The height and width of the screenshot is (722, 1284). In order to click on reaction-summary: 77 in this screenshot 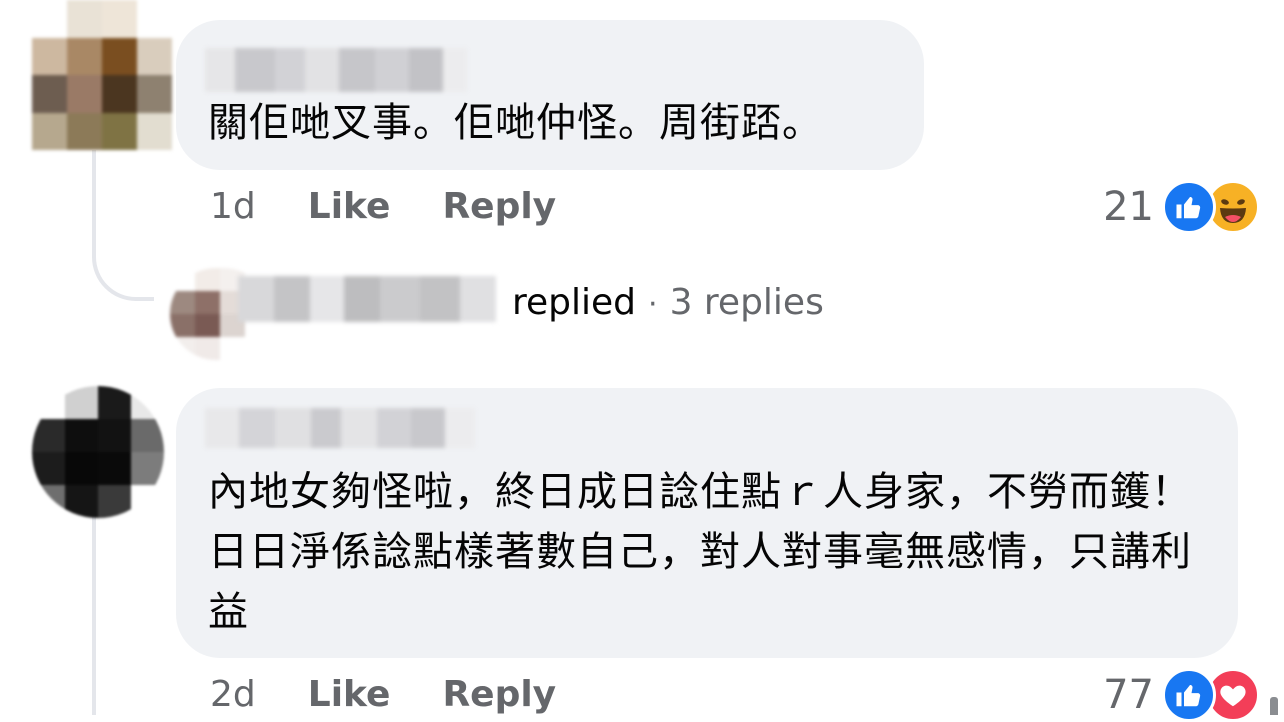, I will do `click(1181, 695)`.